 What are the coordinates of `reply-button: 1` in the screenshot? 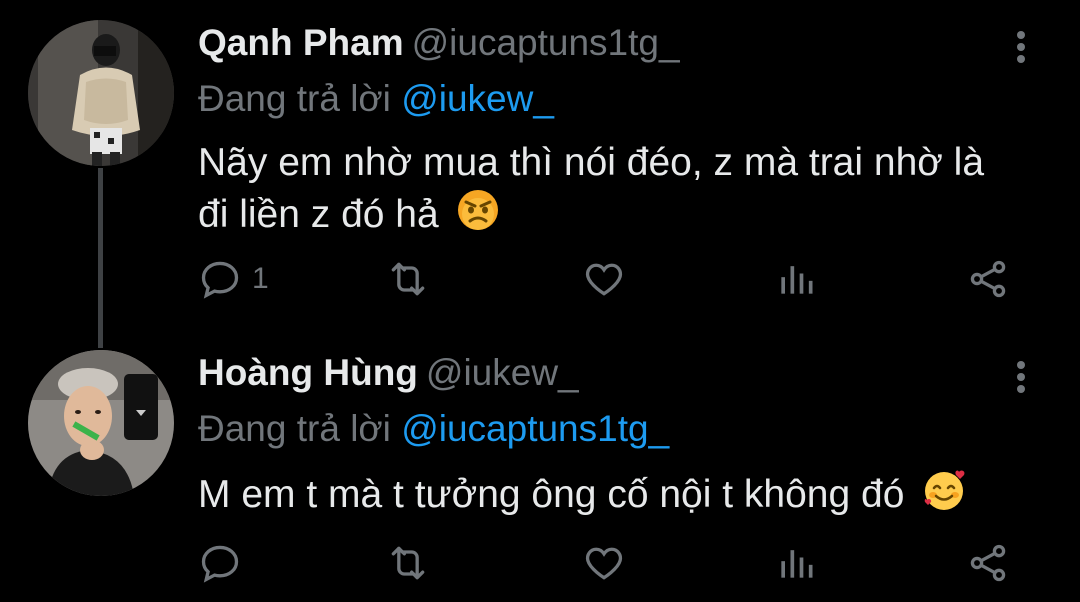 It's located at (233, 279).